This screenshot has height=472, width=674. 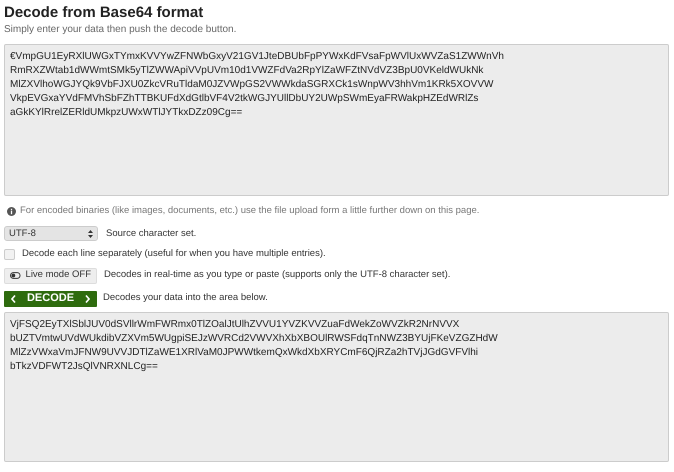 What do you see at coordinates (50, 298) in the screenshot?
I see `decode-button: DECODE` at bounding box center [50, 298].